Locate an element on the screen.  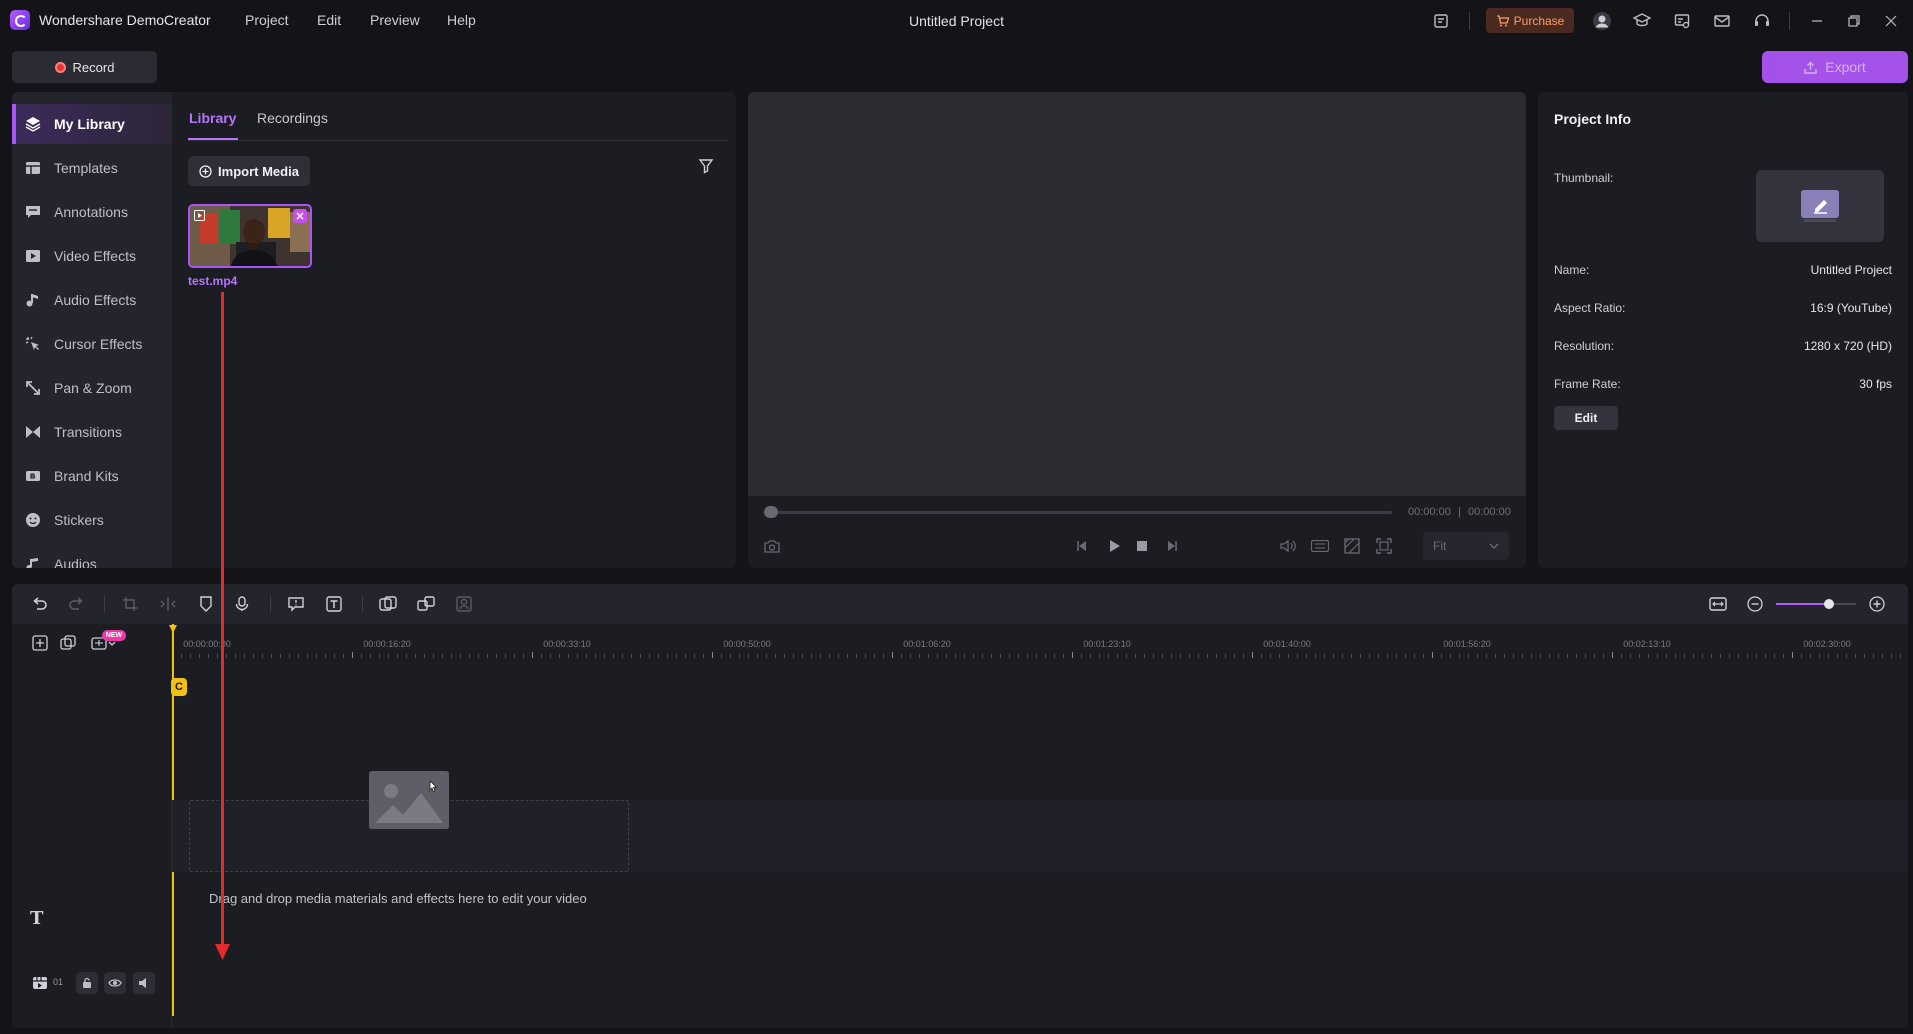
export-button: Export is located at coordinates (1835, 67).